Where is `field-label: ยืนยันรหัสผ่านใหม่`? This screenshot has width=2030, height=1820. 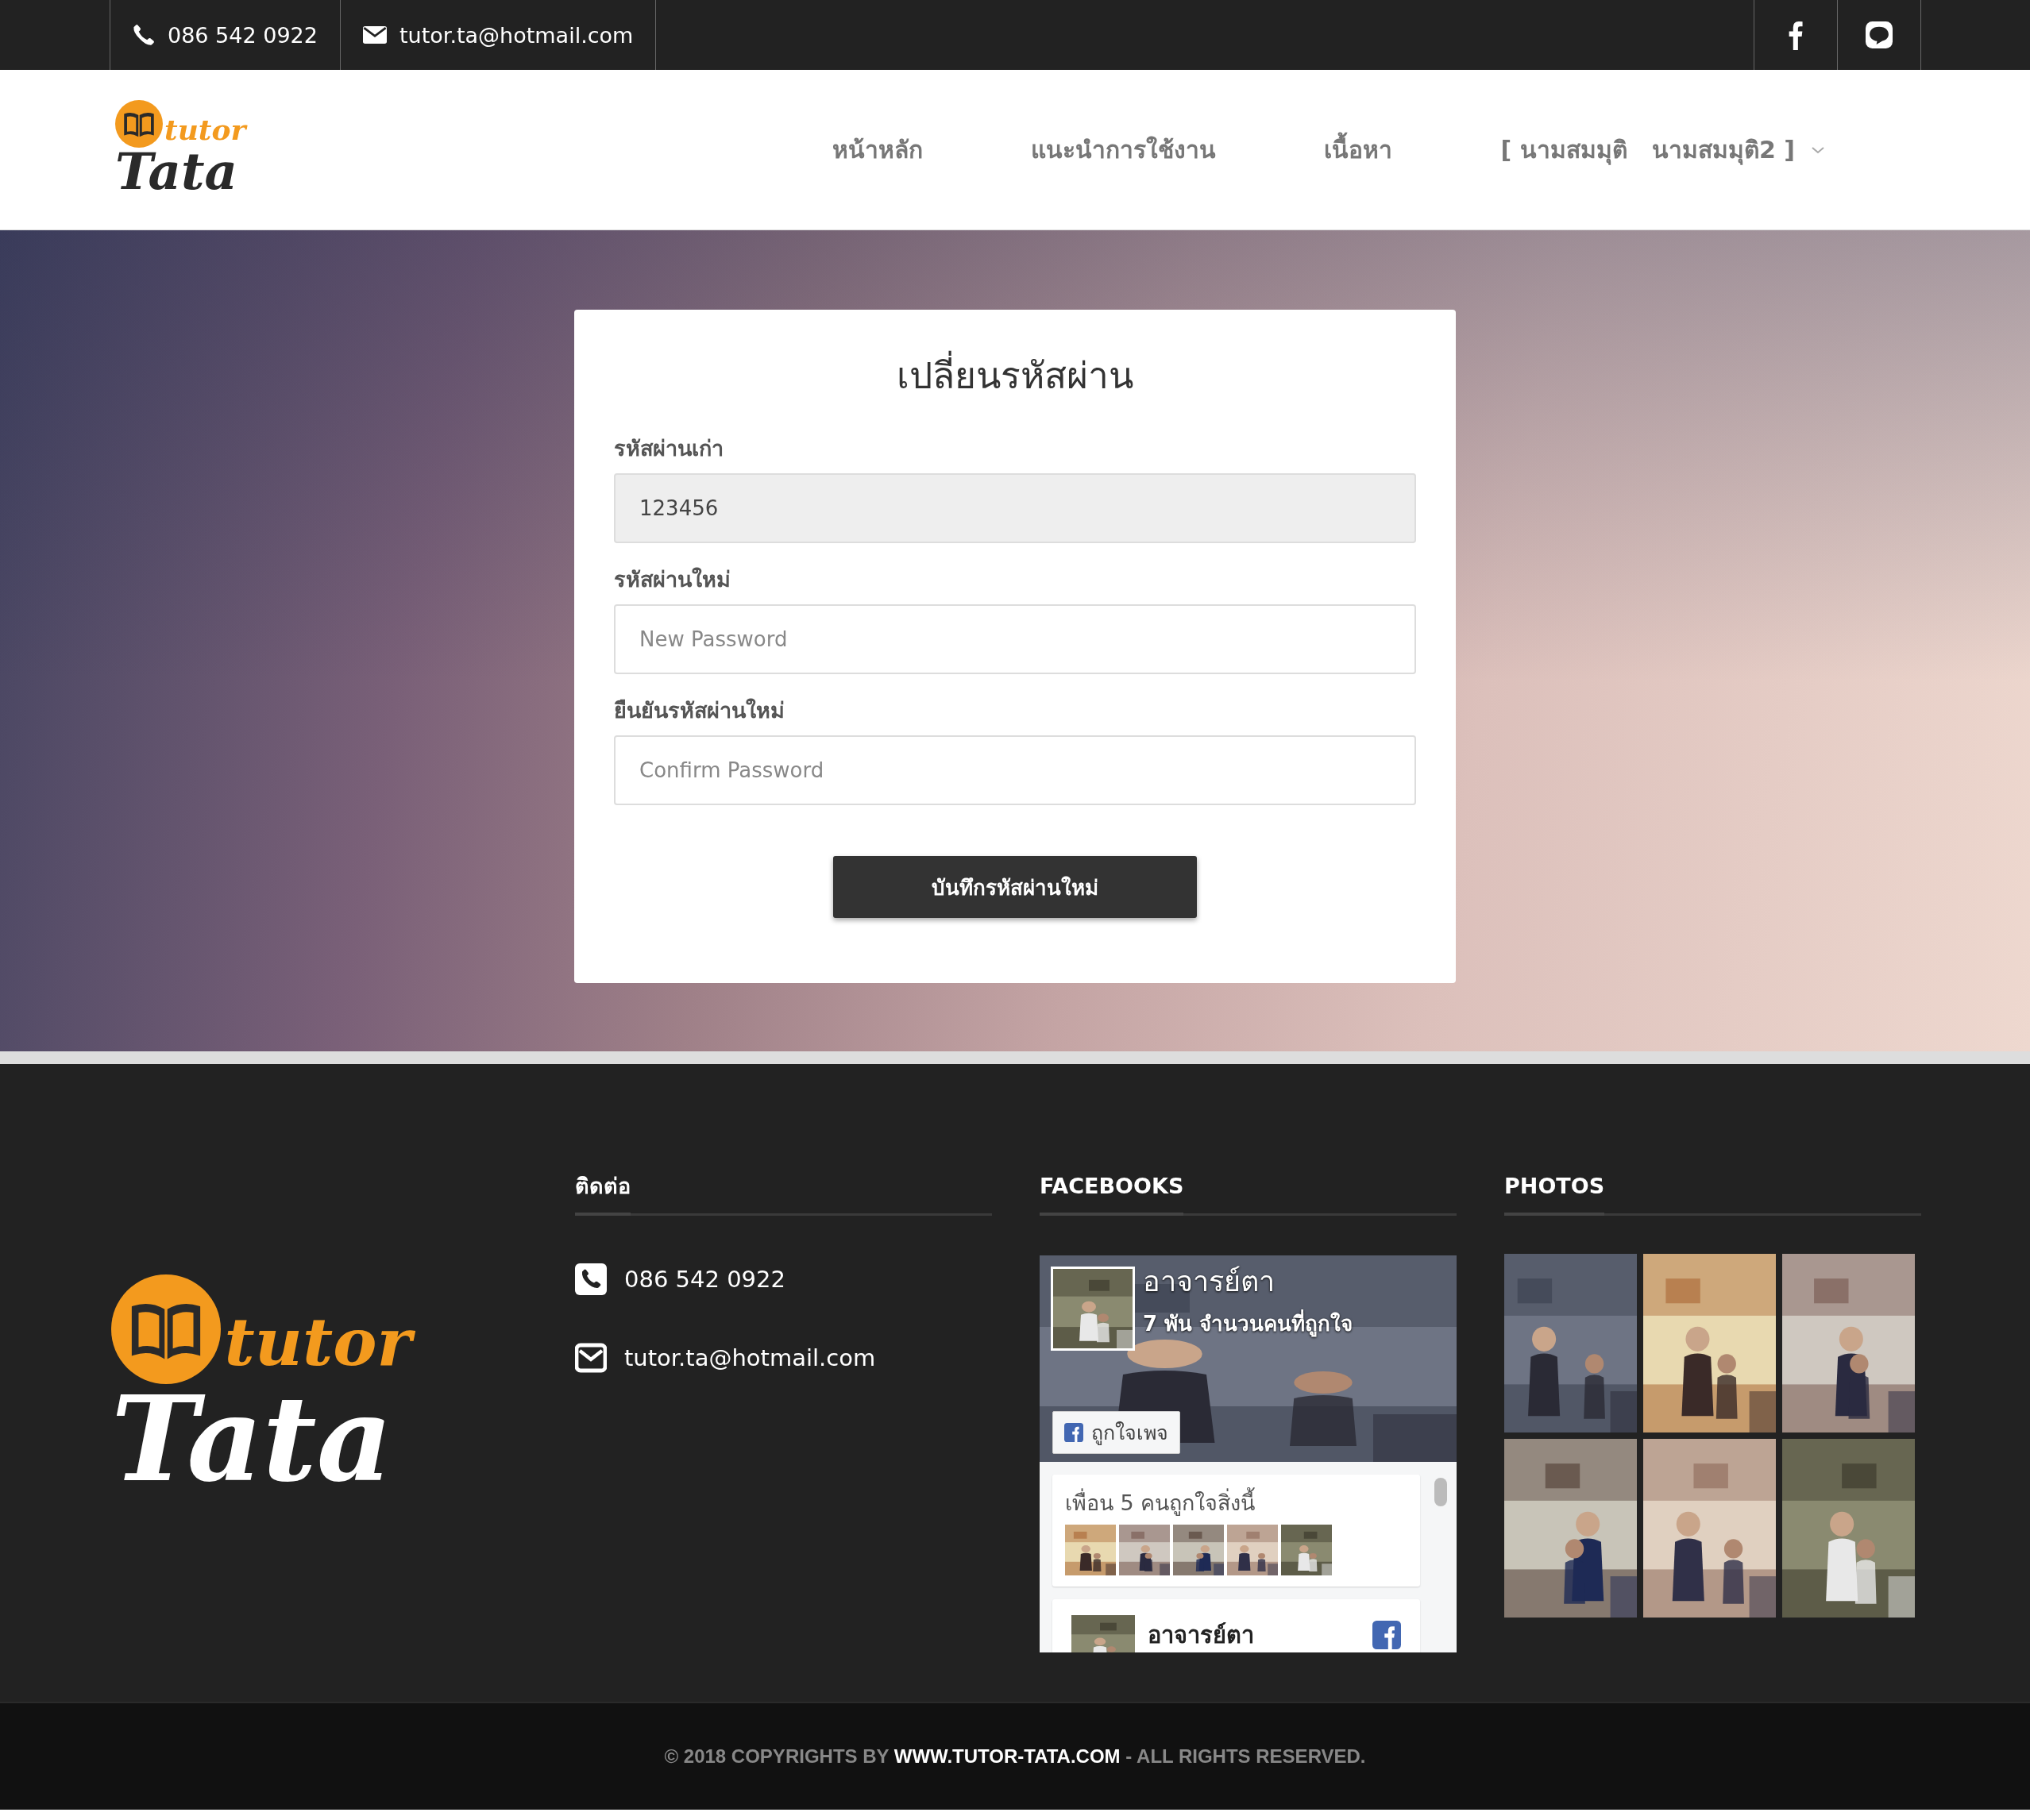 field-label: ยืนยันรหัสผ่านใหม่ is located at coordinates (700, 710).